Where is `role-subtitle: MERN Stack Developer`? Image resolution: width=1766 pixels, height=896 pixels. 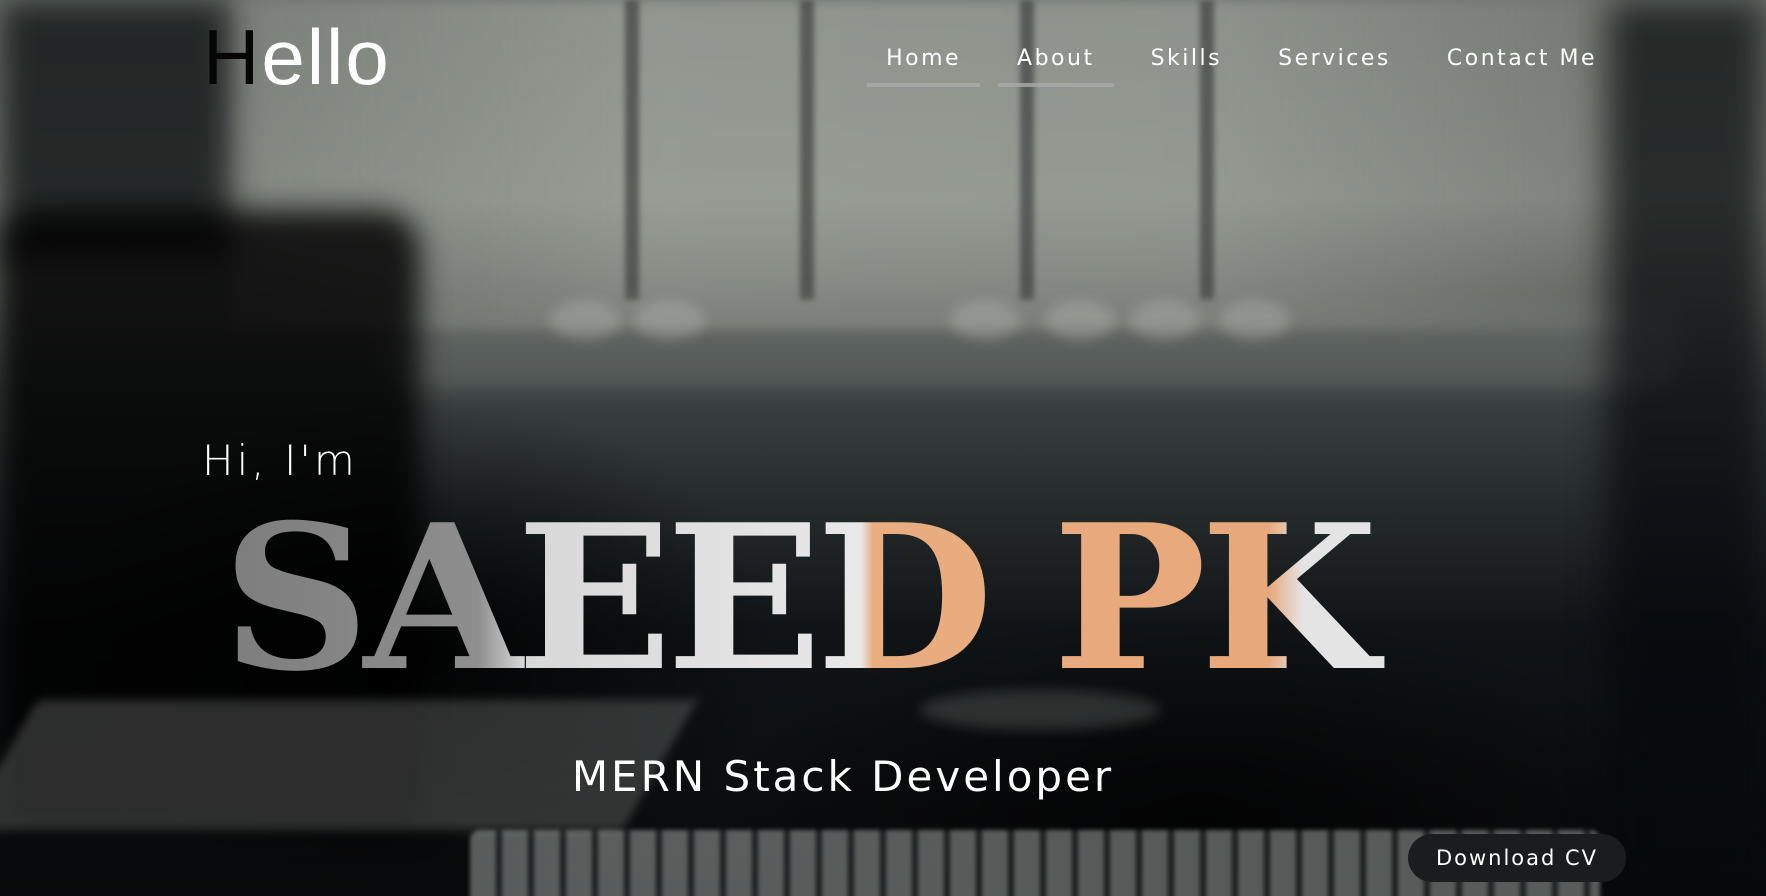
role-subtitle: MERN Stack Developer is located at coordinates (843, 776).